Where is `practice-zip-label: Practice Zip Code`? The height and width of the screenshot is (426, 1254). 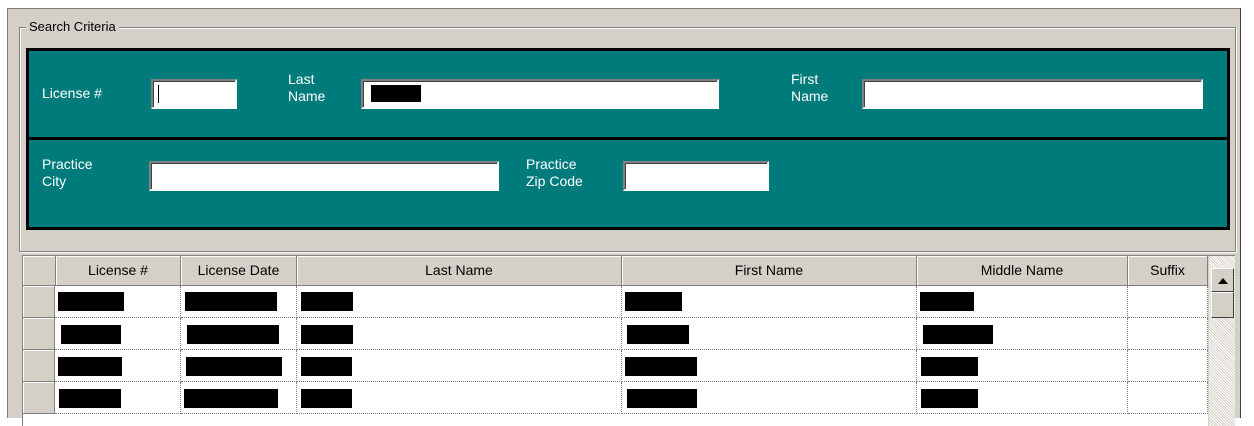
practice-zip-label: Practice Zip Code is located at coordinates (554, 172).